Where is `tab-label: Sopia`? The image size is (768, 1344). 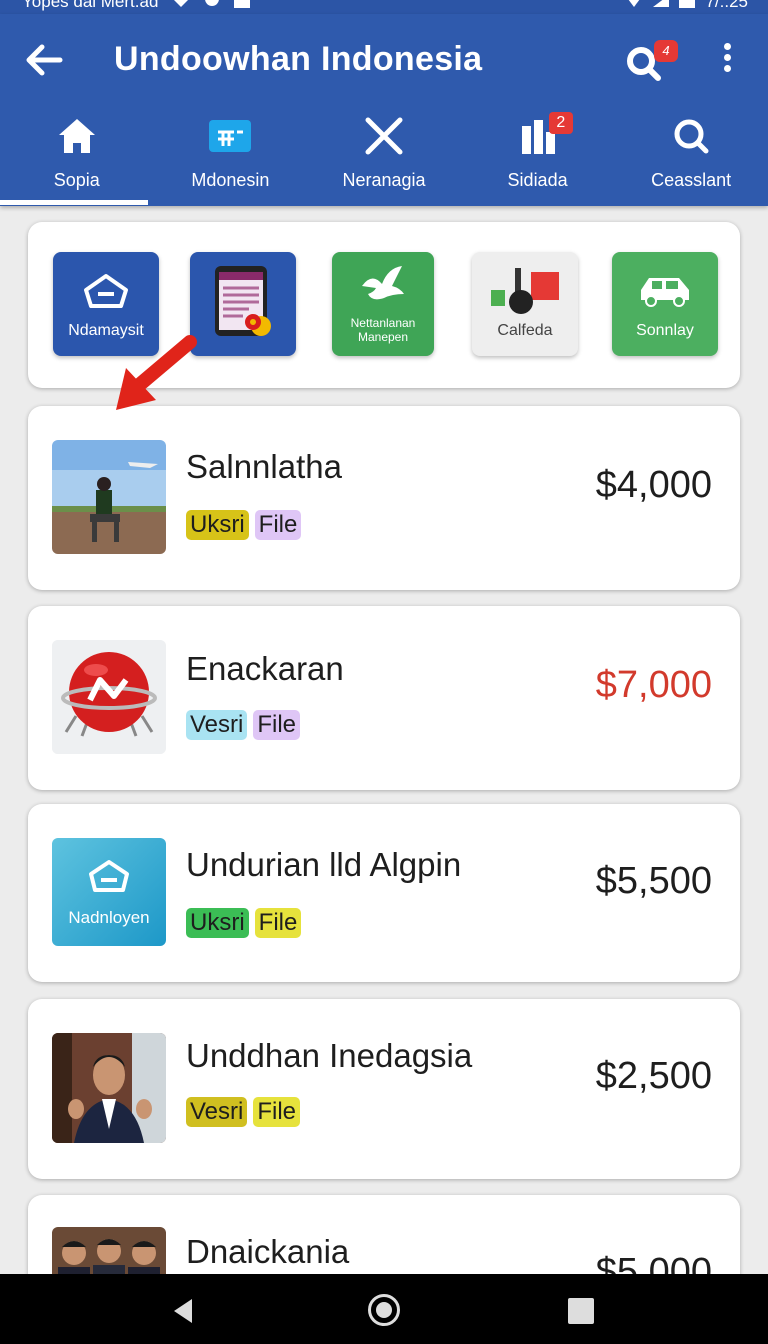 tab-label: Sopia is located at coordinates (76, 180).